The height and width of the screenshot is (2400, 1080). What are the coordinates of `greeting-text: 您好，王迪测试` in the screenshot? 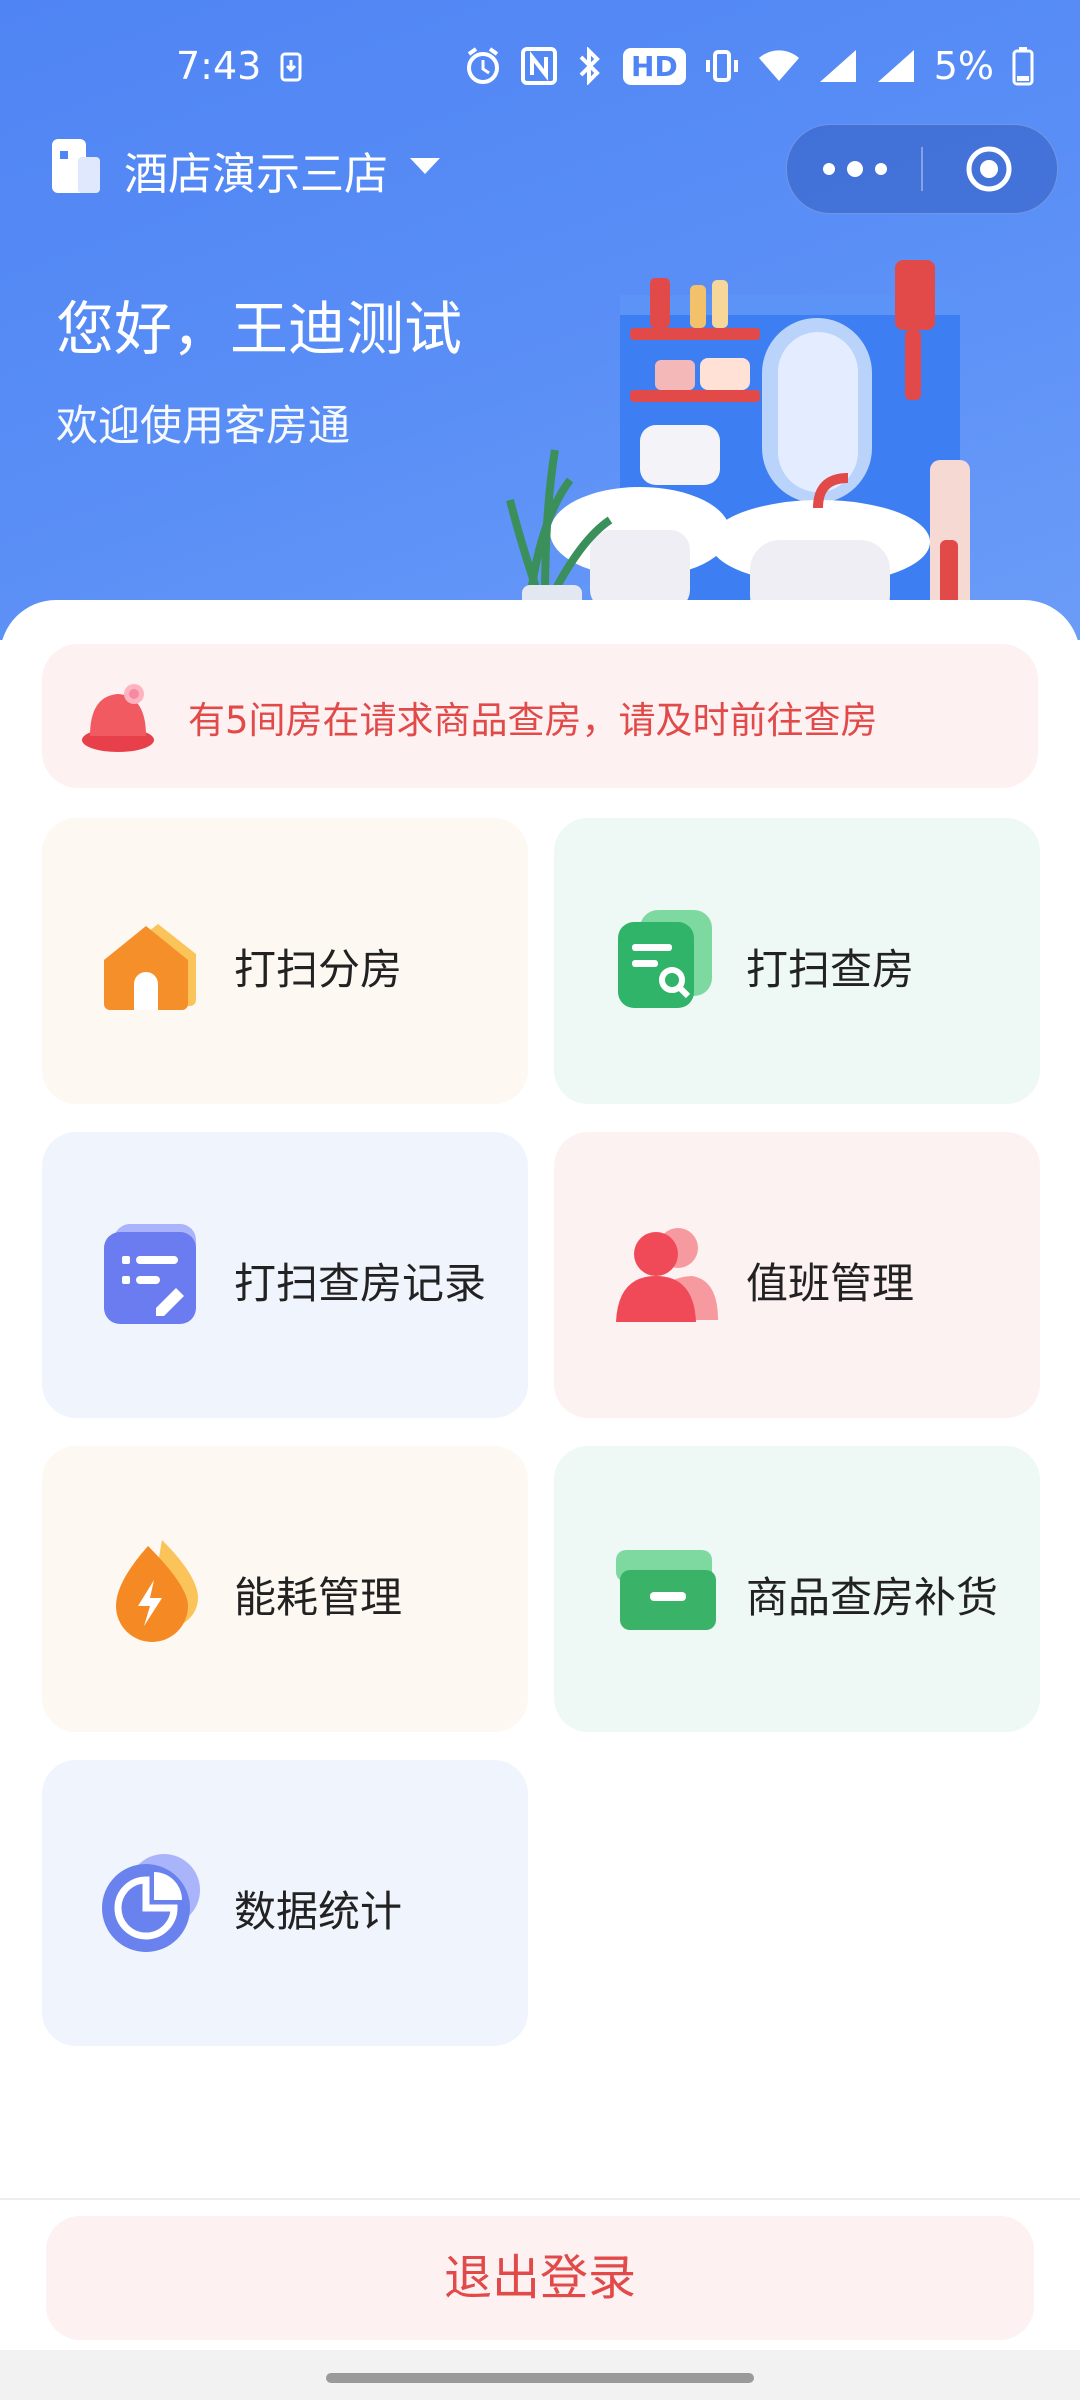 It's located at (259, 329).